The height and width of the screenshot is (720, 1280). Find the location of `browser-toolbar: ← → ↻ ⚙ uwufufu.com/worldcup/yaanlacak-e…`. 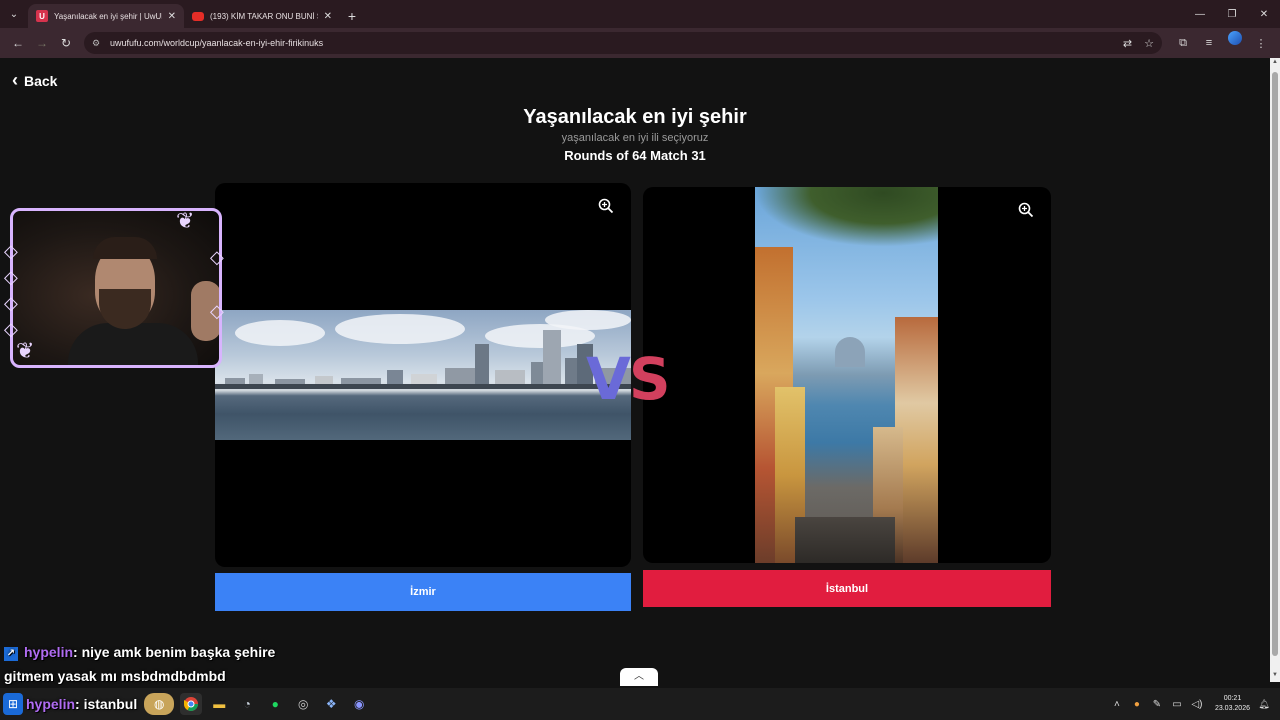

browser-toolbar: ← → ↻ ⚙ uwufufu.com/worldcup/yaanlacak-e… is located at coordinates (640, 43).